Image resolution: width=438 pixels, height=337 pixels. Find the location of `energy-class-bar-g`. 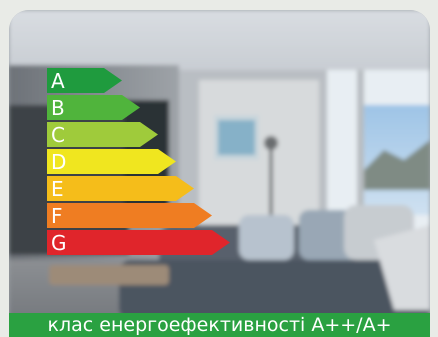

energy-class-bar-g is located at coordinates (138, 242).